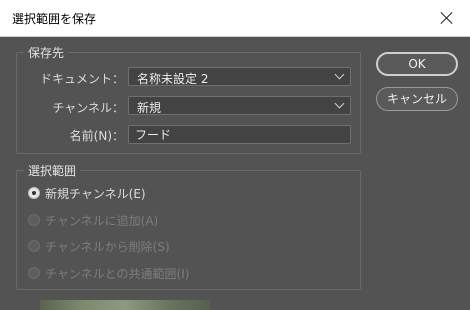 This screenshot has width=470, height=310. Describe the element at coordinates (96, 136) in the screenshot. I see `name-label: 名前(N)：` at that location.